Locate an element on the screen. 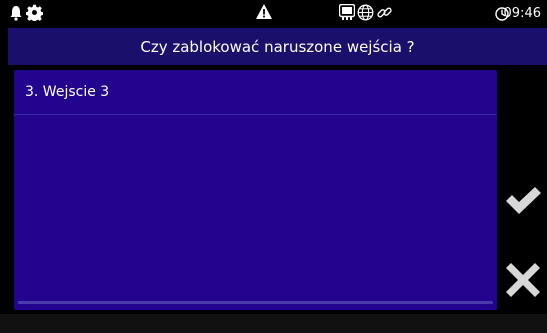  status-bar: 09:46 is located at coordinates (273, 14).